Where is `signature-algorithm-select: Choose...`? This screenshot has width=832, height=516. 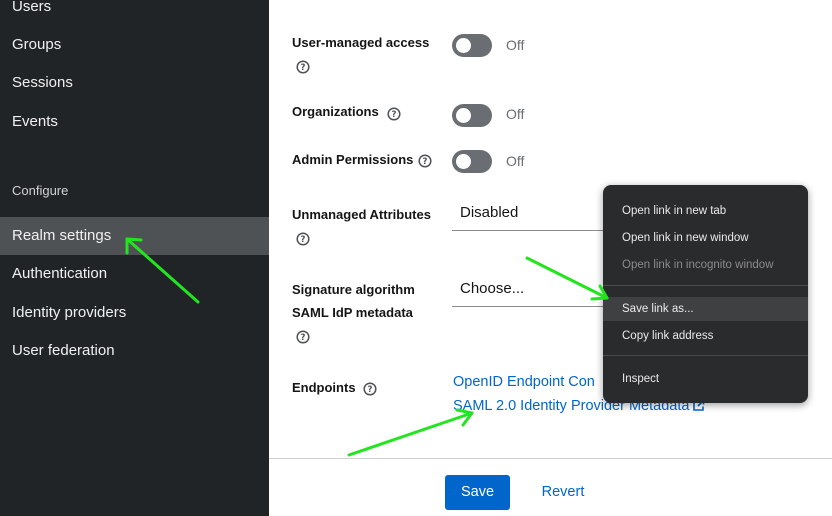 signature-algorithm-select: Choose... is located at coordinates (532, 289).